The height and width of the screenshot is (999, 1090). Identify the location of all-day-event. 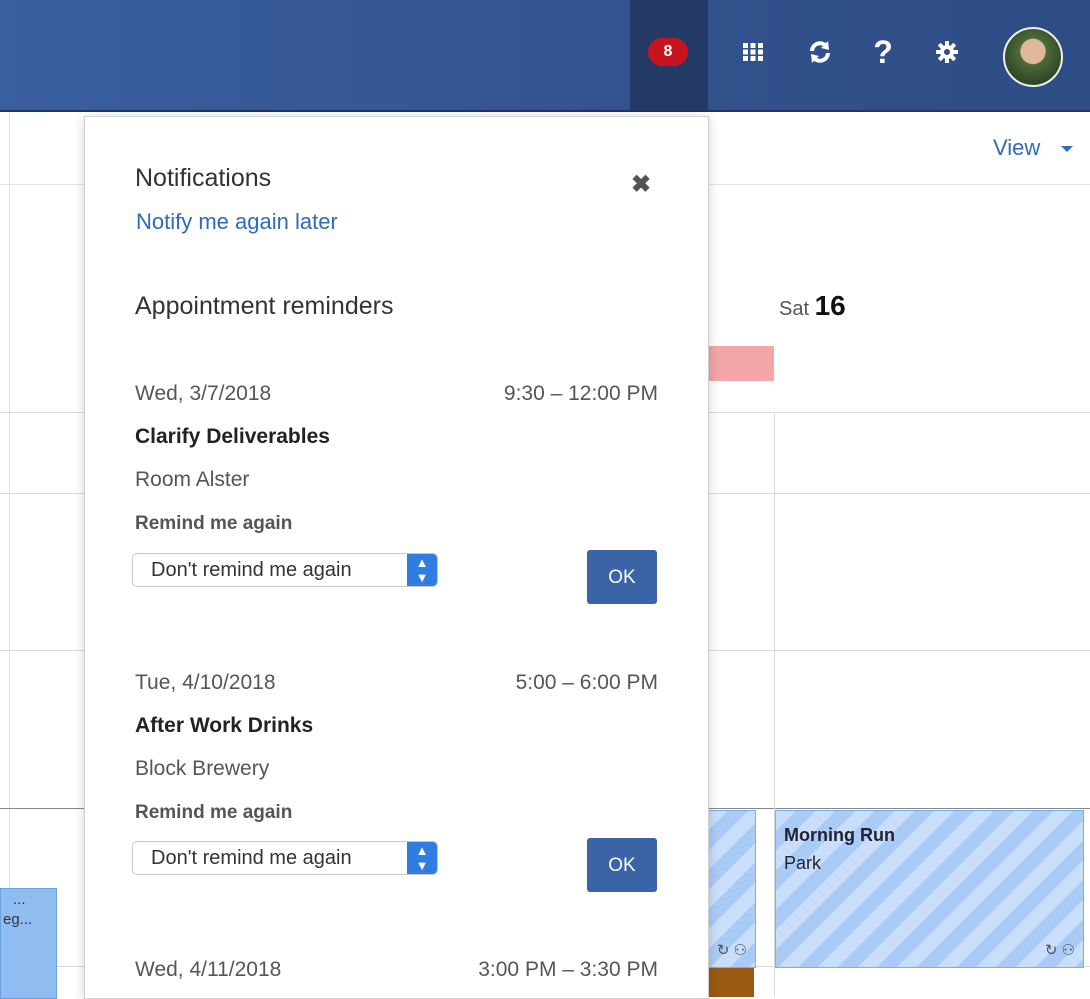
(737, 363).